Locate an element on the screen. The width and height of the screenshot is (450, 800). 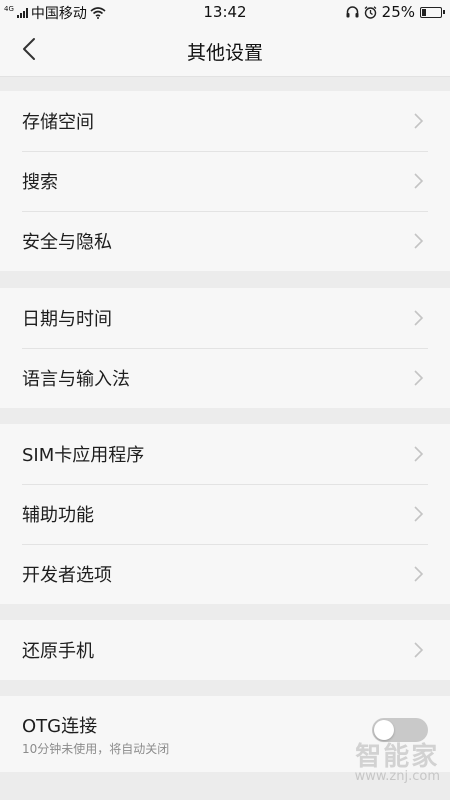
watermark-logo: 智能家 is located at coordinates (397, 757).